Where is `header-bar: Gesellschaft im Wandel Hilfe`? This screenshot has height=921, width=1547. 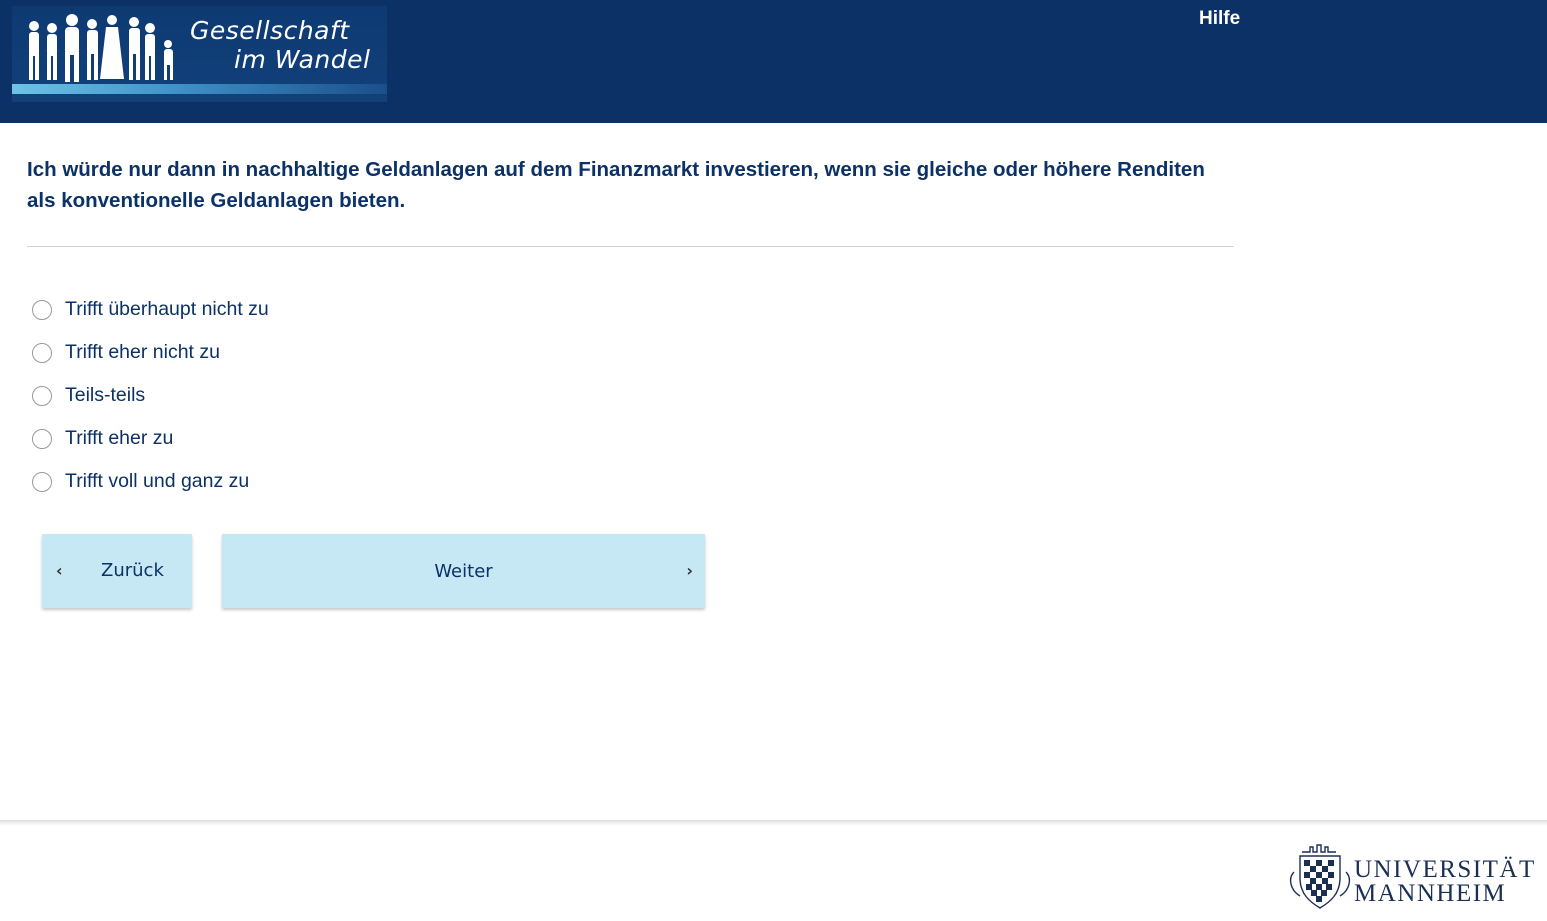
header-bar: Gesellschaft im Wandel Hilfe is located at coordinates (773, 61).